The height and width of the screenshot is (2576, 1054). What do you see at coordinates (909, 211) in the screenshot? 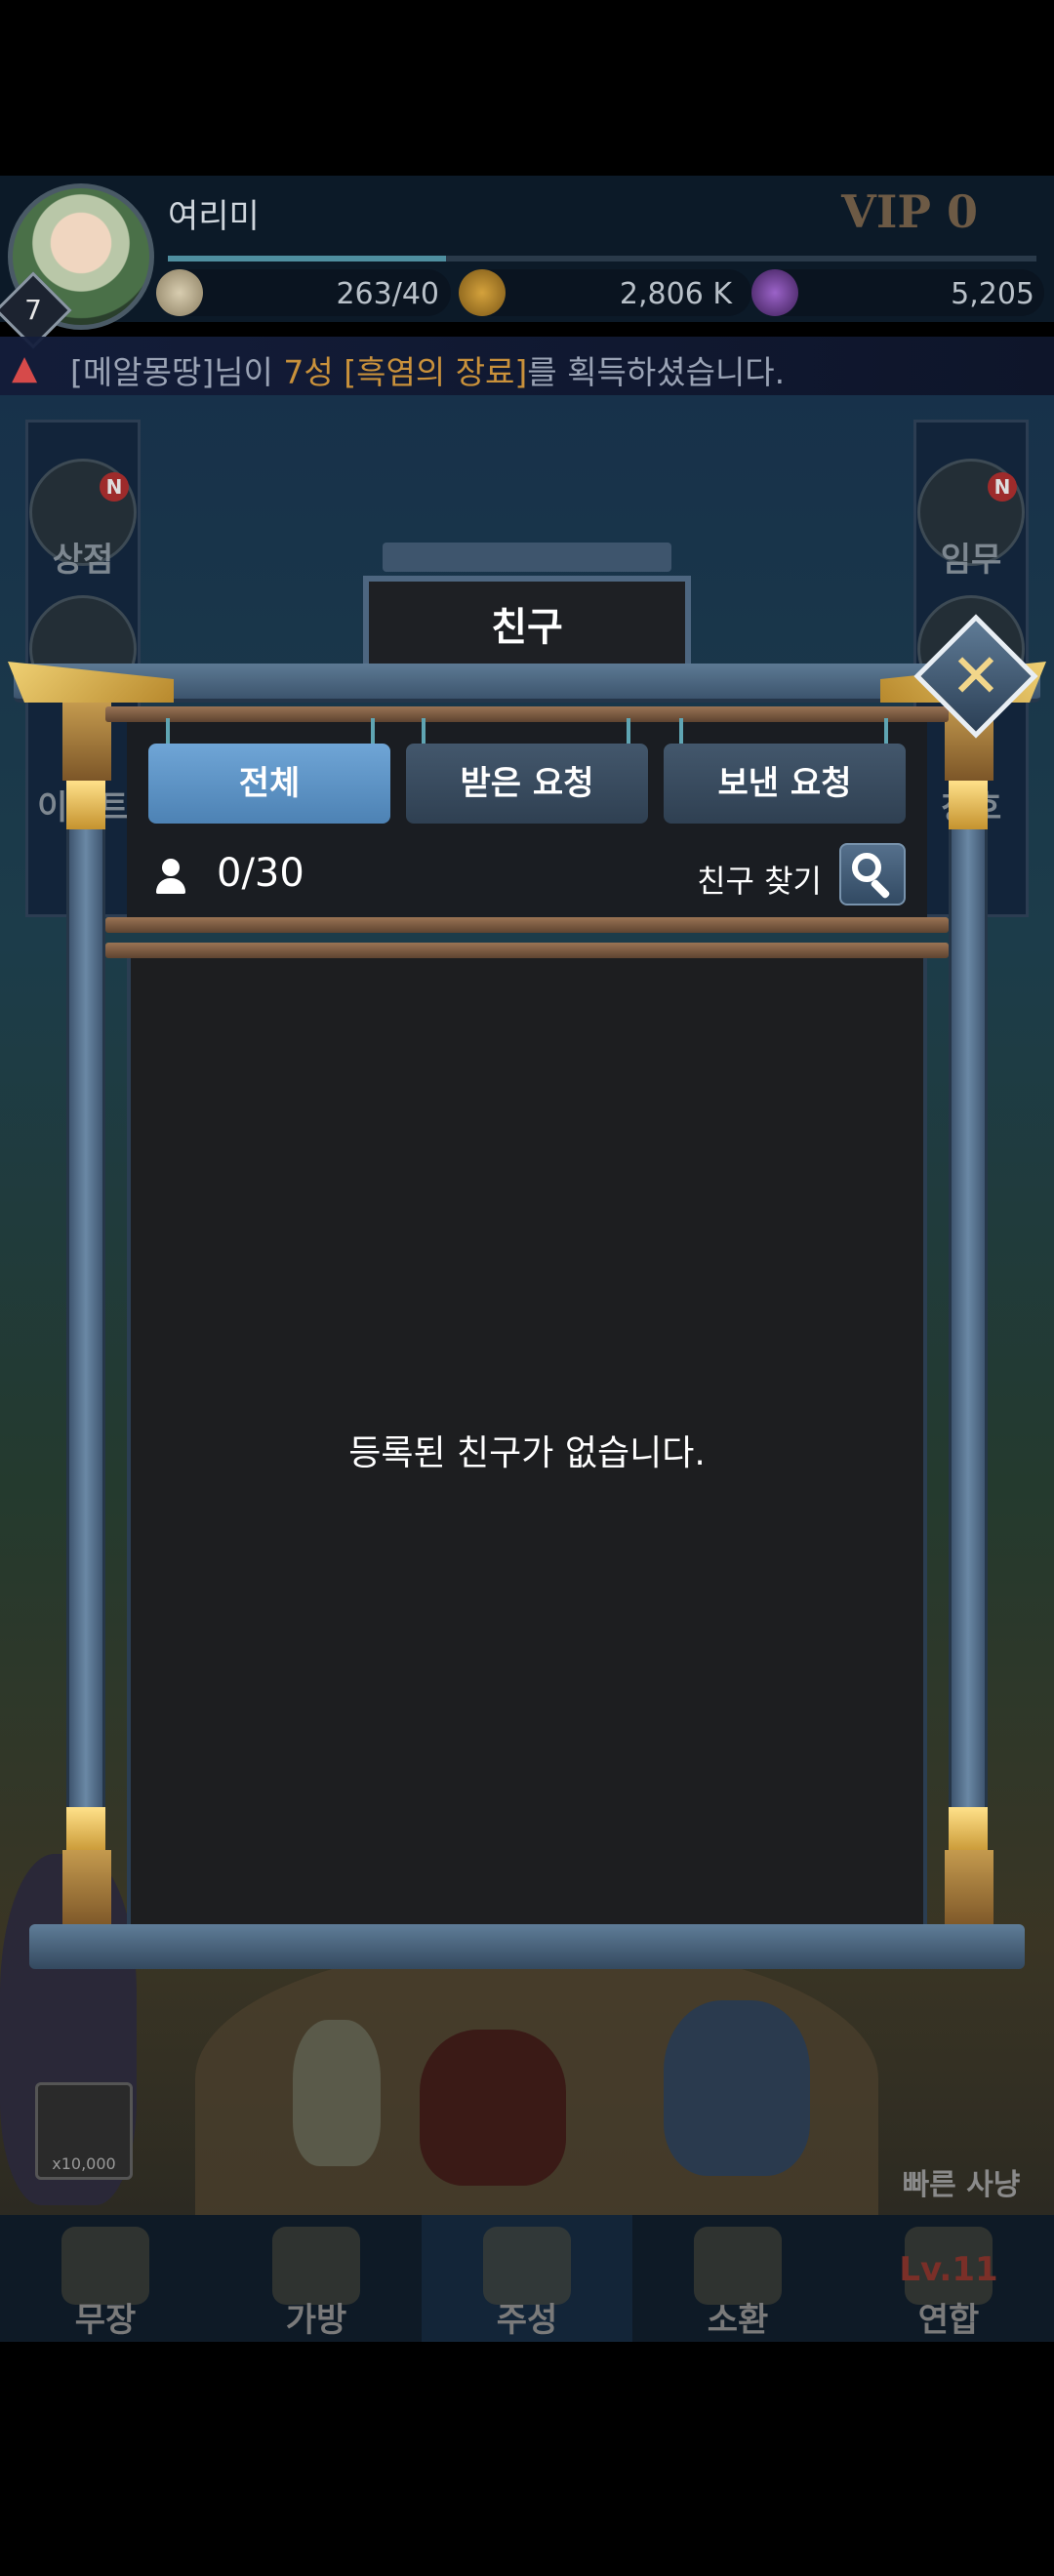
I see `vip-level: VIP 0` at bounding box center [909, 211].